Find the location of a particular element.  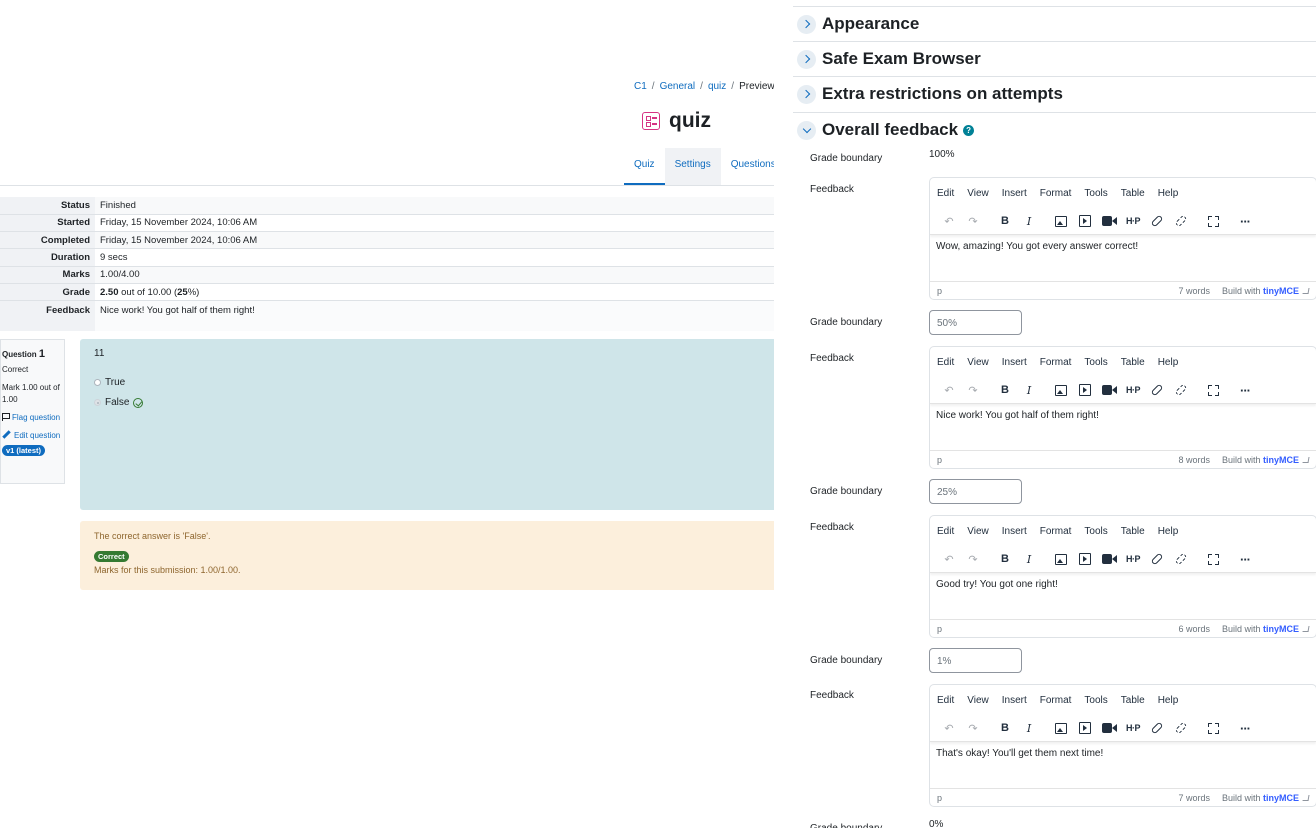

unlink-icon is located at coordinates (1181, 390).